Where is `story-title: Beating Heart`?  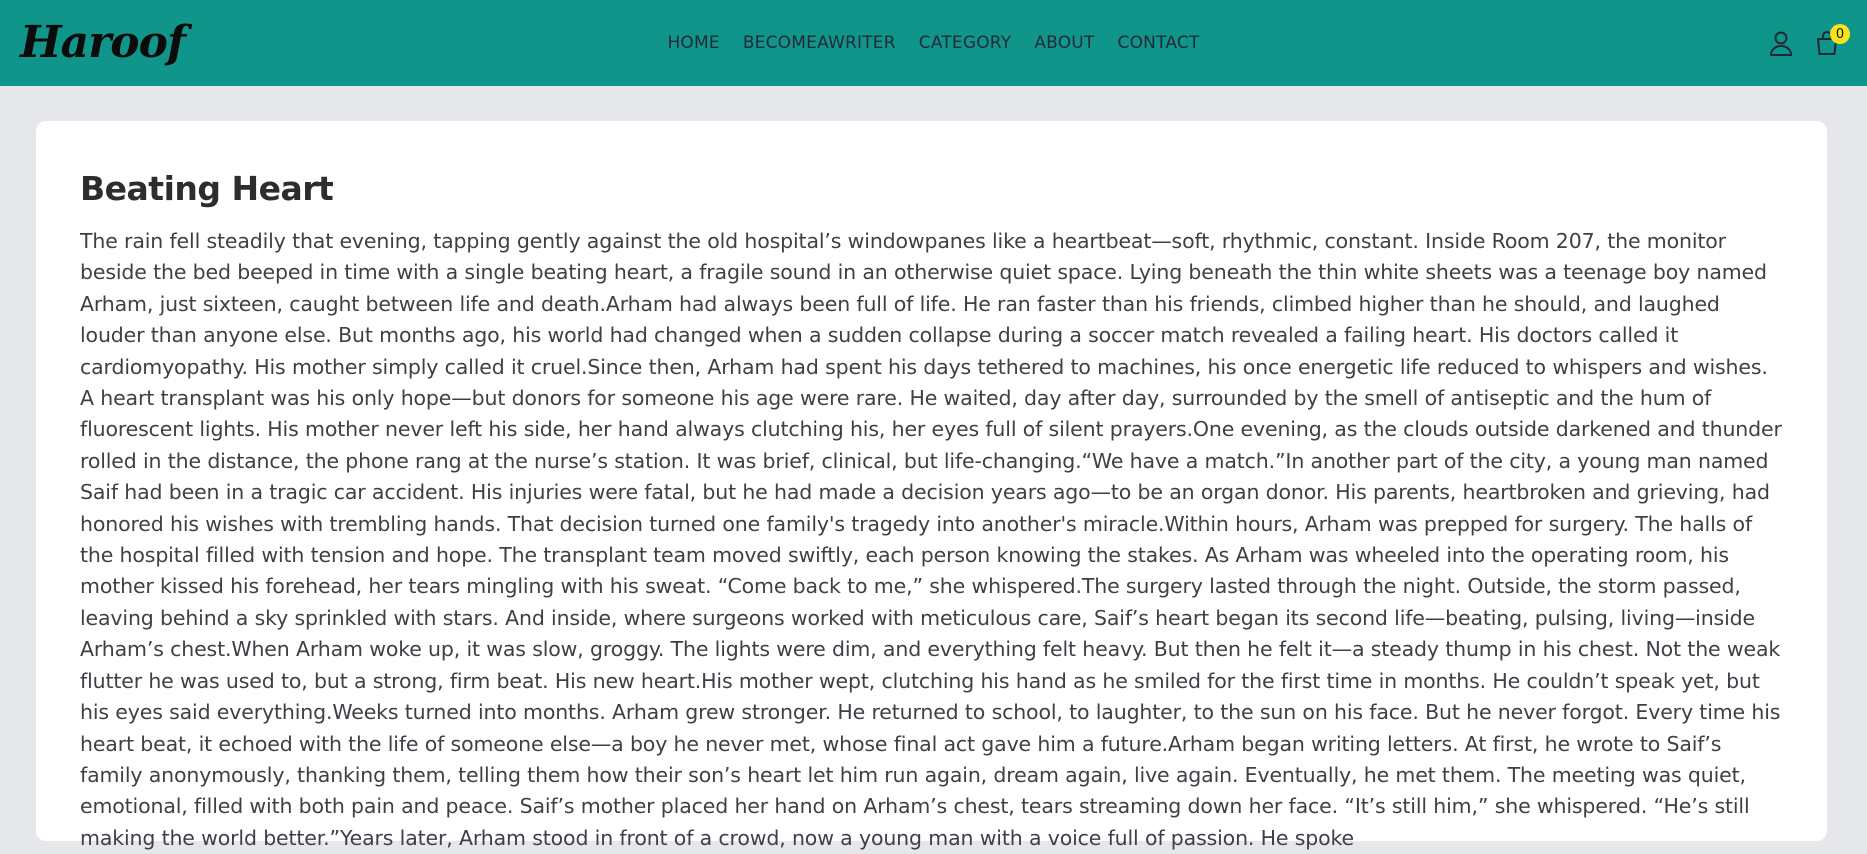
story-title: Beating Heart is located at coordinates (207, 188).